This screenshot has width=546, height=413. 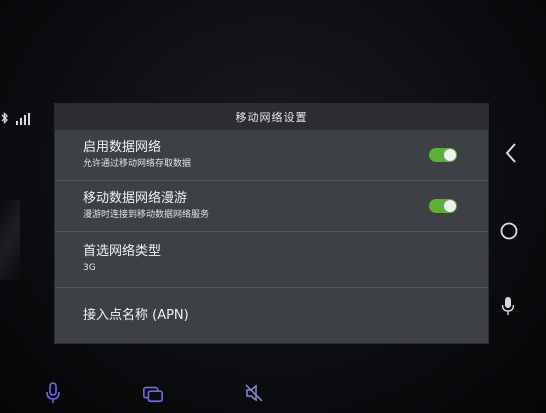 I want to click on screen-glare, so click(x=10, y=240).